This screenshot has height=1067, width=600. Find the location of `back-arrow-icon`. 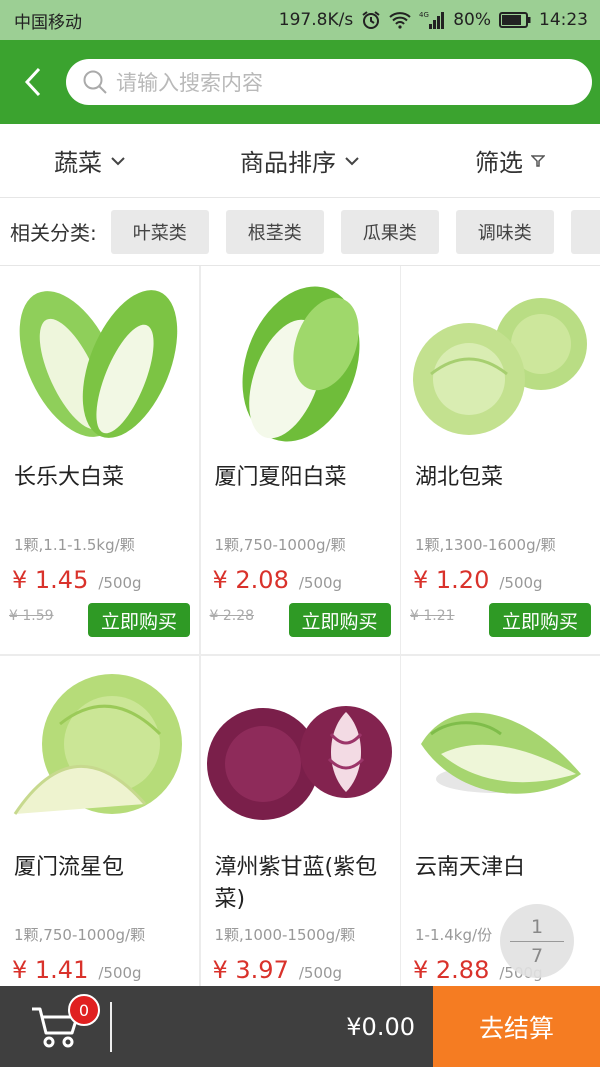

back-arrow-icon is located at coordinates (32, 82).